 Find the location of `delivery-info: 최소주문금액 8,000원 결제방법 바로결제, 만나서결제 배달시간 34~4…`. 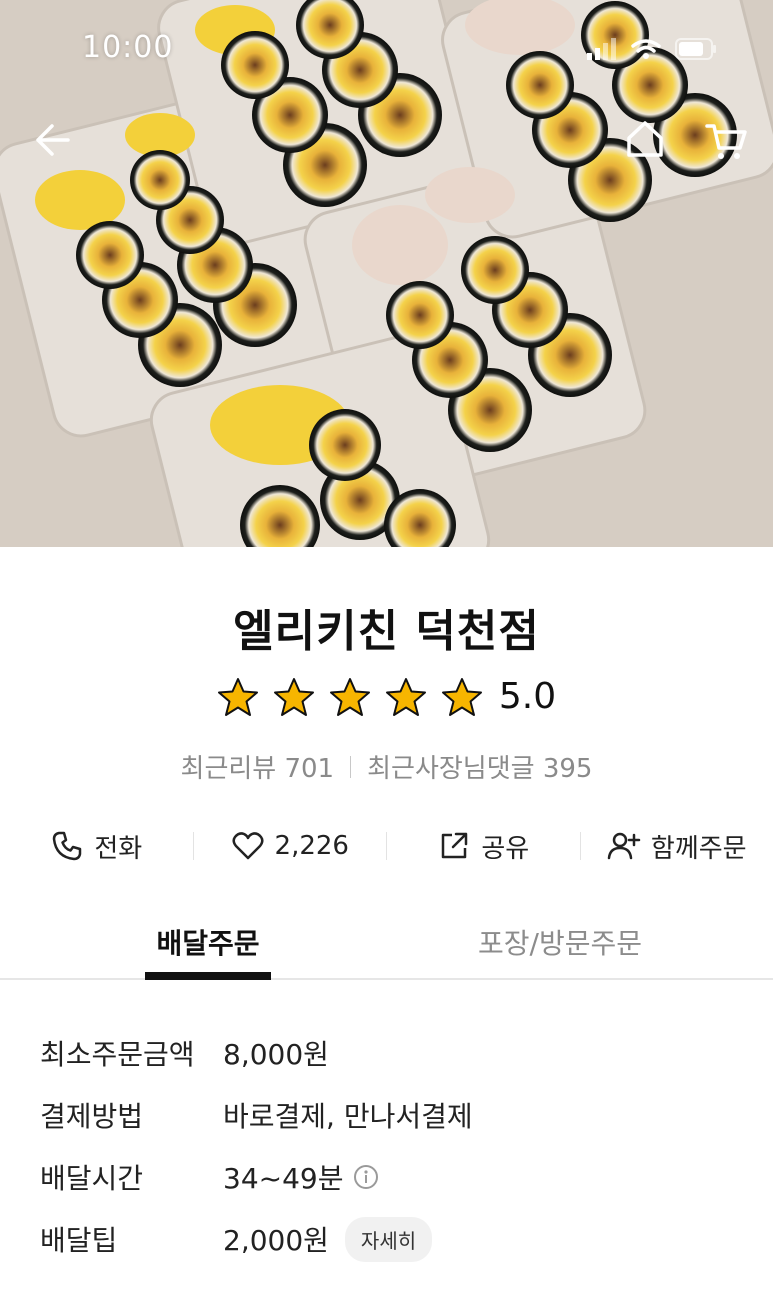

delivery-info: 최소주문금액 8,000원 결제방법 바로결제, 만나서결제 배달시간 34~4… is located at coordinates (256, 1146).